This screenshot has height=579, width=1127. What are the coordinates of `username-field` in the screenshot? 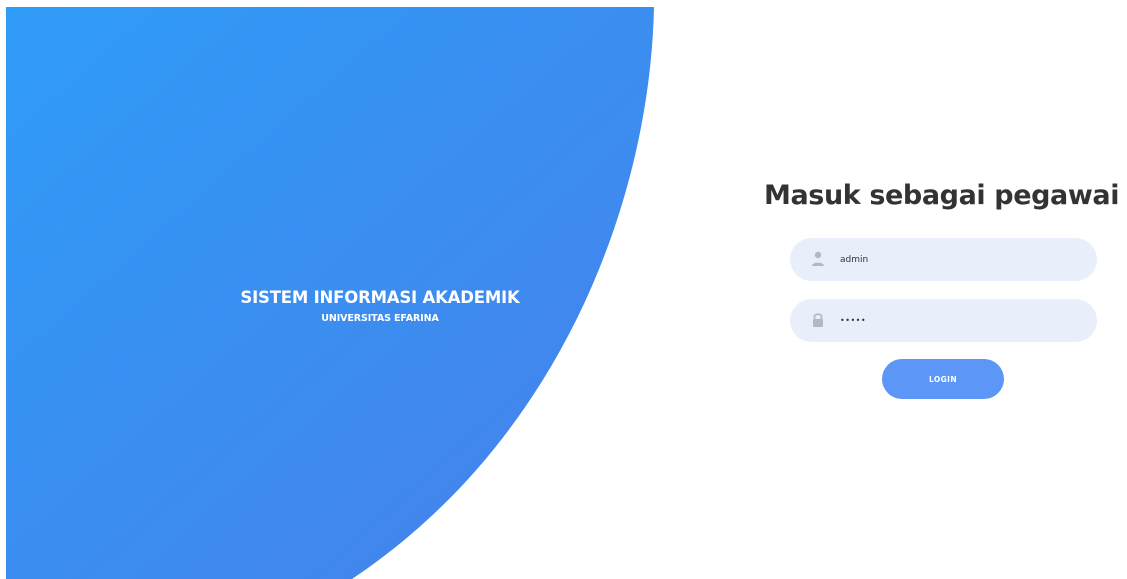 It's located at (943, 259).